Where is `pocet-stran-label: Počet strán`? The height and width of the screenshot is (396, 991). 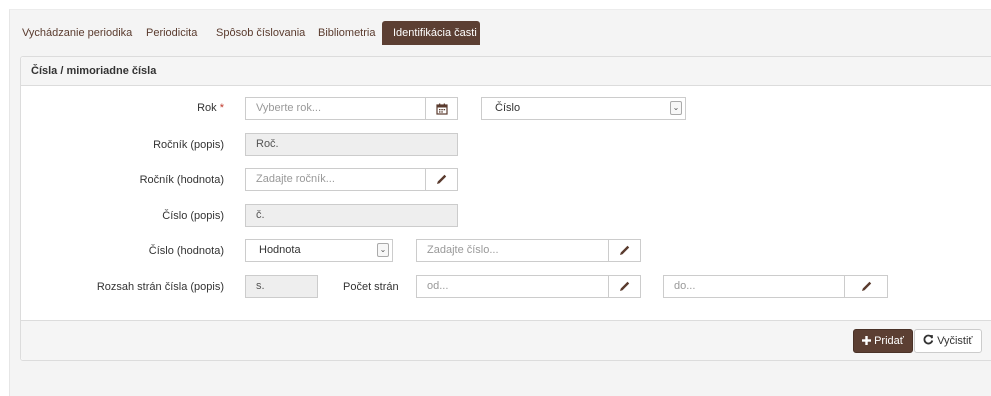
pocet-stran-label: Počet strán is located at coordinates (371, 287).